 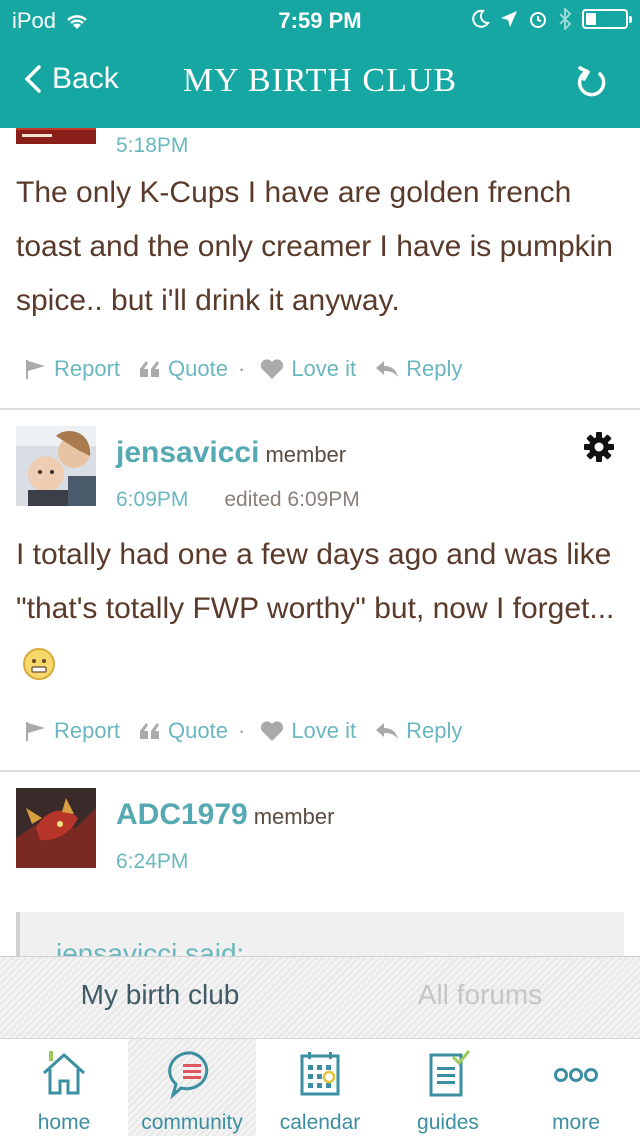 I want to click on username: jensavicci member, so click(x=231, y=453).